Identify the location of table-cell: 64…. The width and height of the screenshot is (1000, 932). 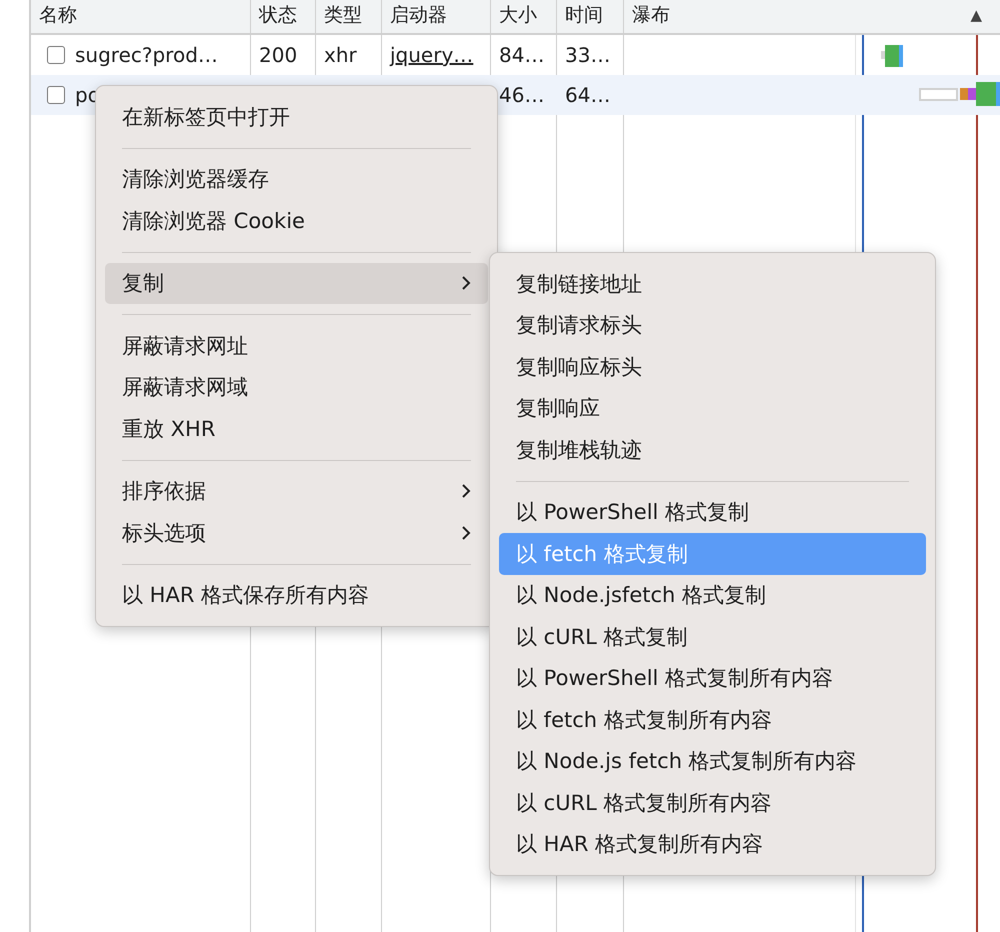
(587, 95).